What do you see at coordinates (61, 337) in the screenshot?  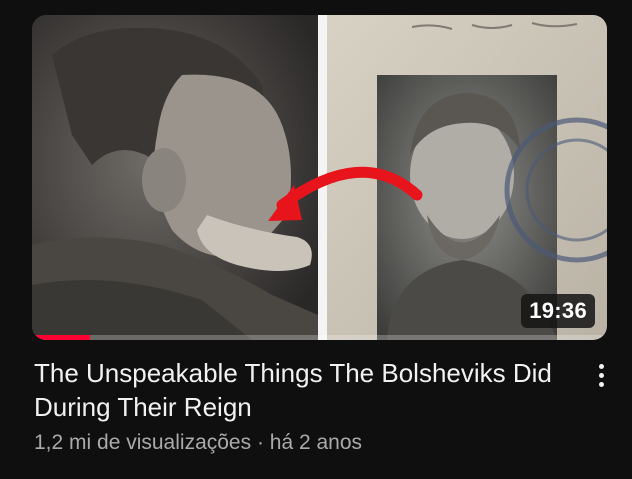 I see `watch-progress-fill` at bounding box center [61, 337].